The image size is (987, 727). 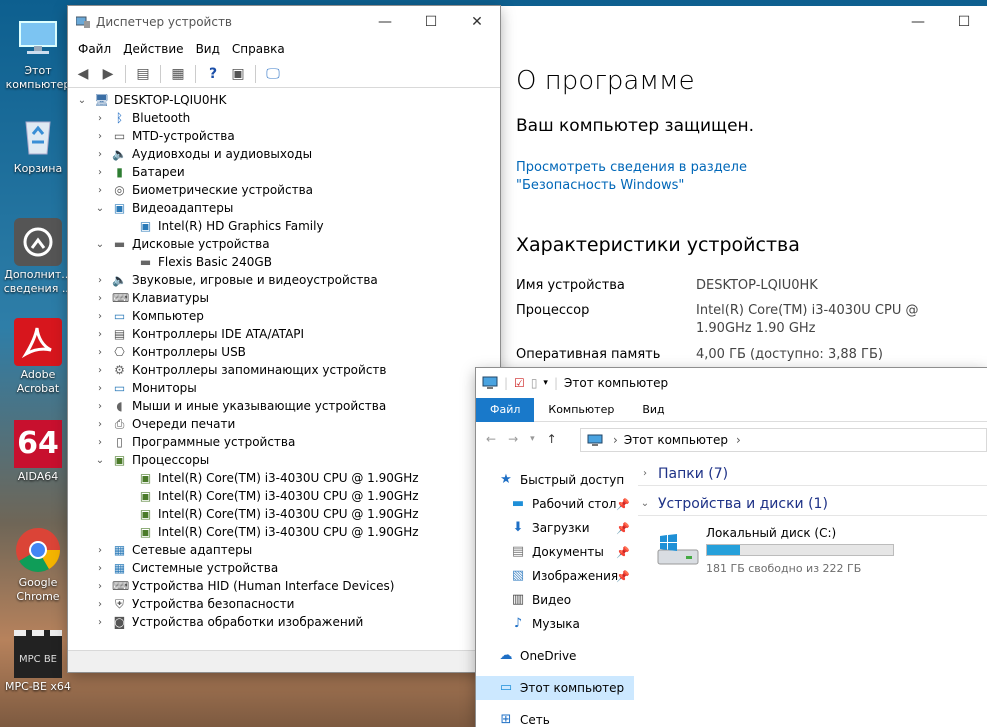 What do you see at coordinates (108, 74) in the screenshot?
I see `forward-arrow-icon: ▶` at bounding box center [108, 74].